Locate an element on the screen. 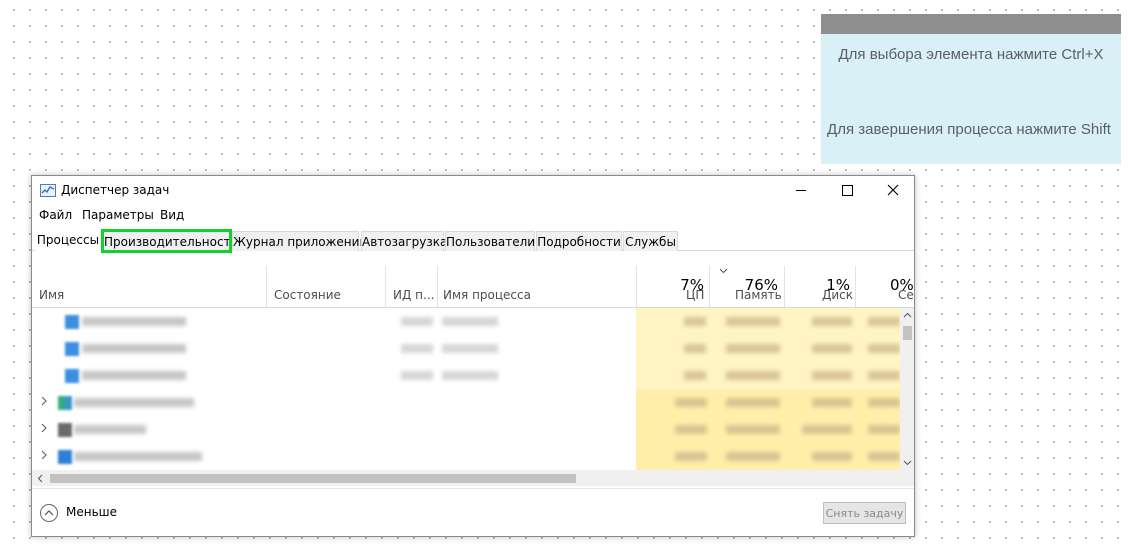  horizontal-scrollbar is located at coordinates (473, 478).